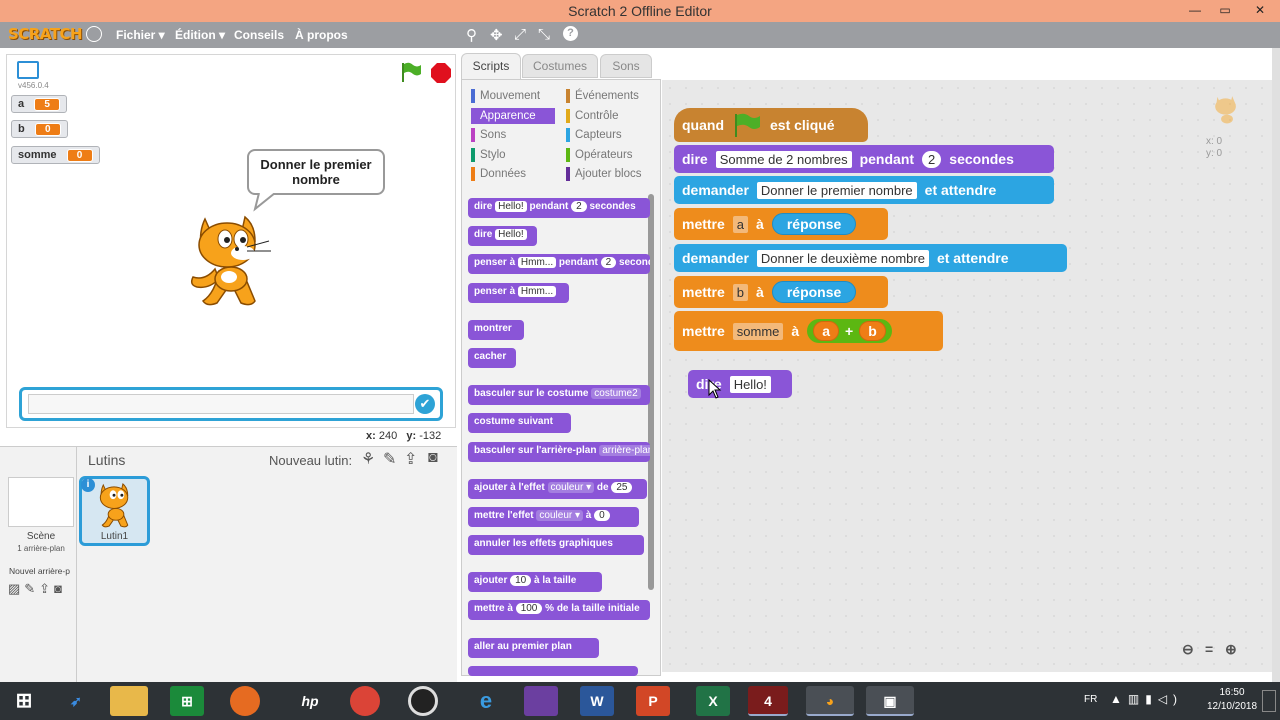 The image size is (1280, 720). Describe the element at coordinates (264, 202) in the screenshot. I see `bubble-tail` at that location.